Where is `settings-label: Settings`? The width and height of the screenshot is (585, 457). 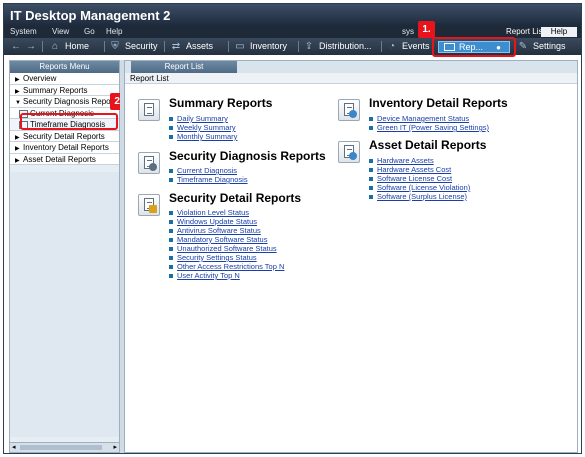
settings-label: Settings is located at coordinates (549, 46).